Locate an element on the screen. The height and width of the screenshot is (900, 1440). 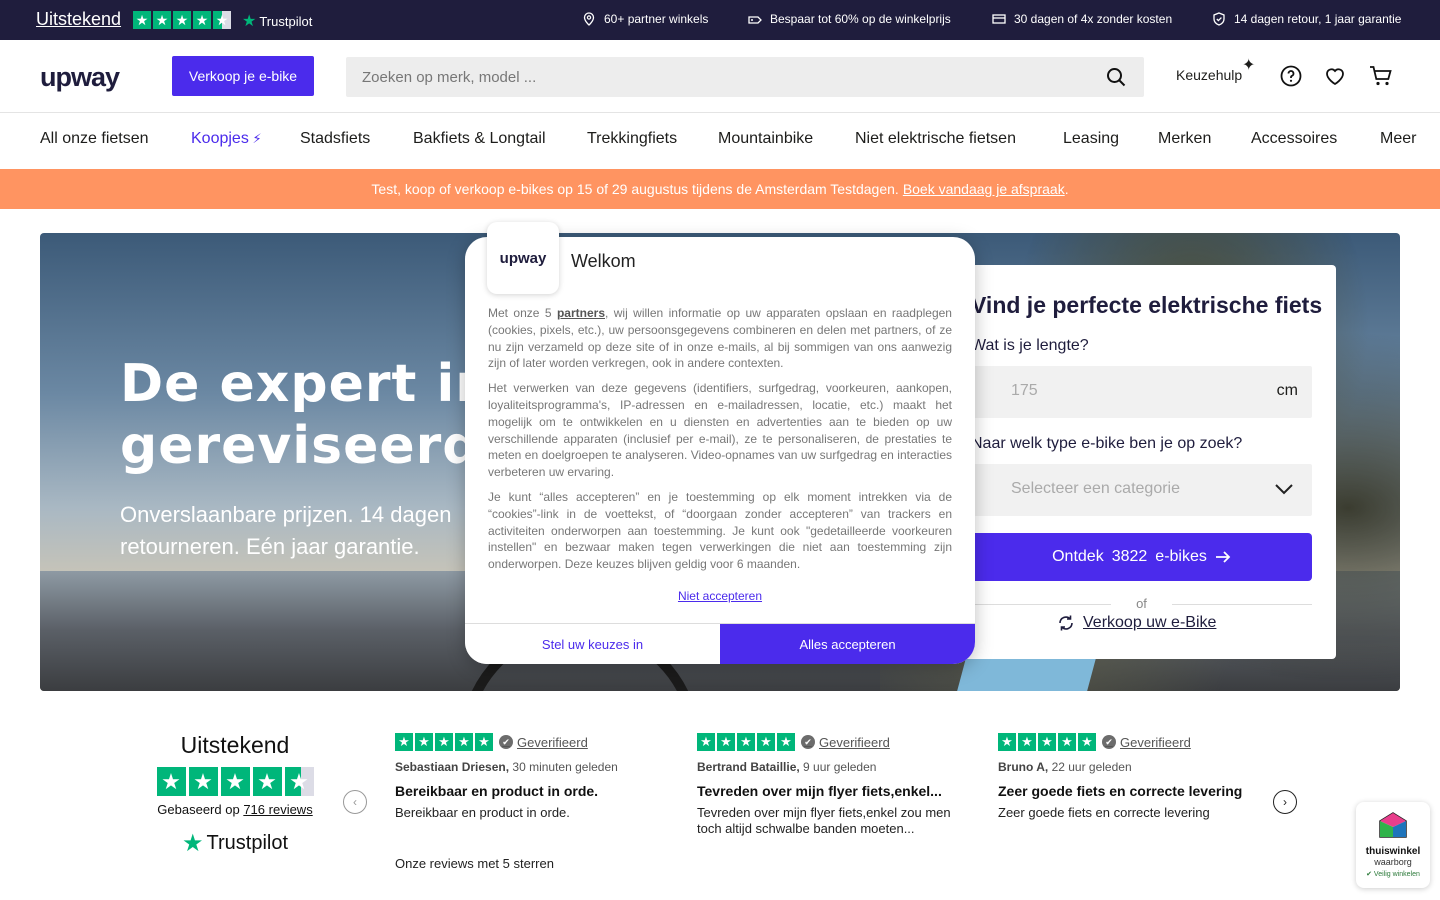
category-select: Selecteer een categorie is located at coordinates (1141, 490).